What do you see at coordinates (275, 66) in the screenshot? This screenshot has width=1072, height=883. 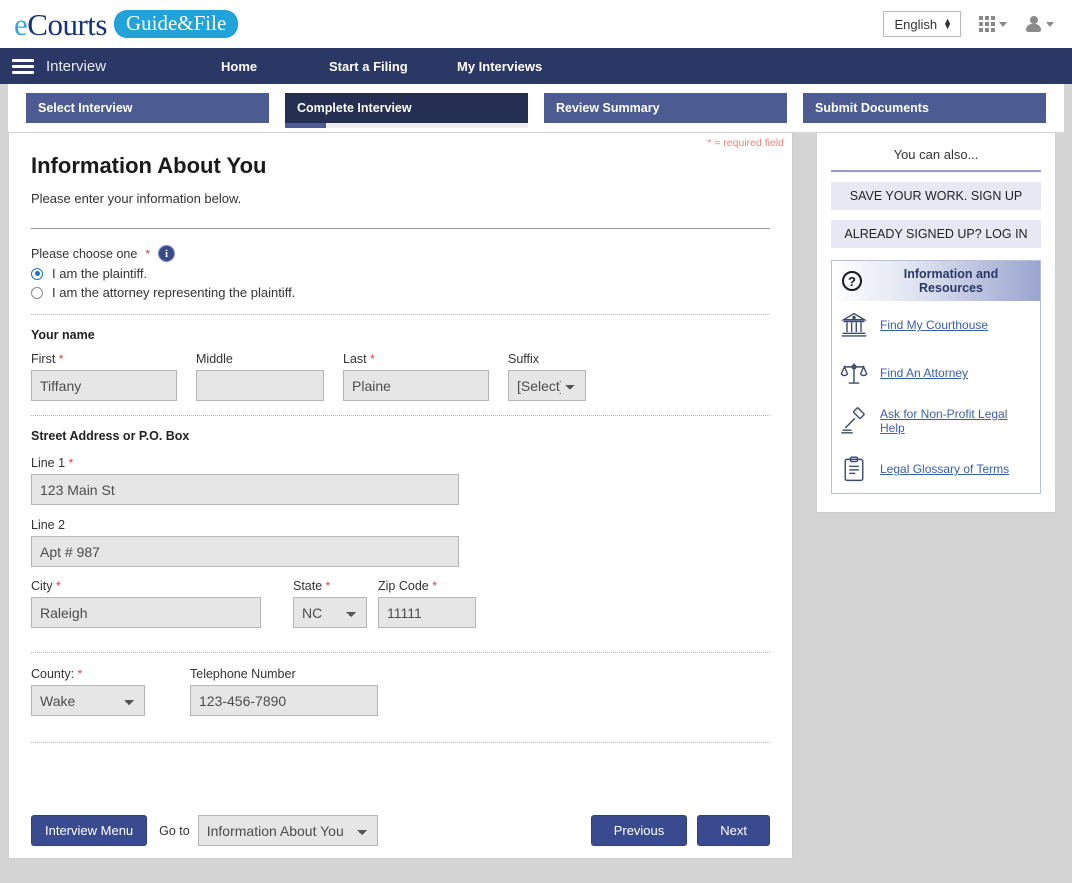 I see `nav-link-home: Home` at bounding box center [275, 66].